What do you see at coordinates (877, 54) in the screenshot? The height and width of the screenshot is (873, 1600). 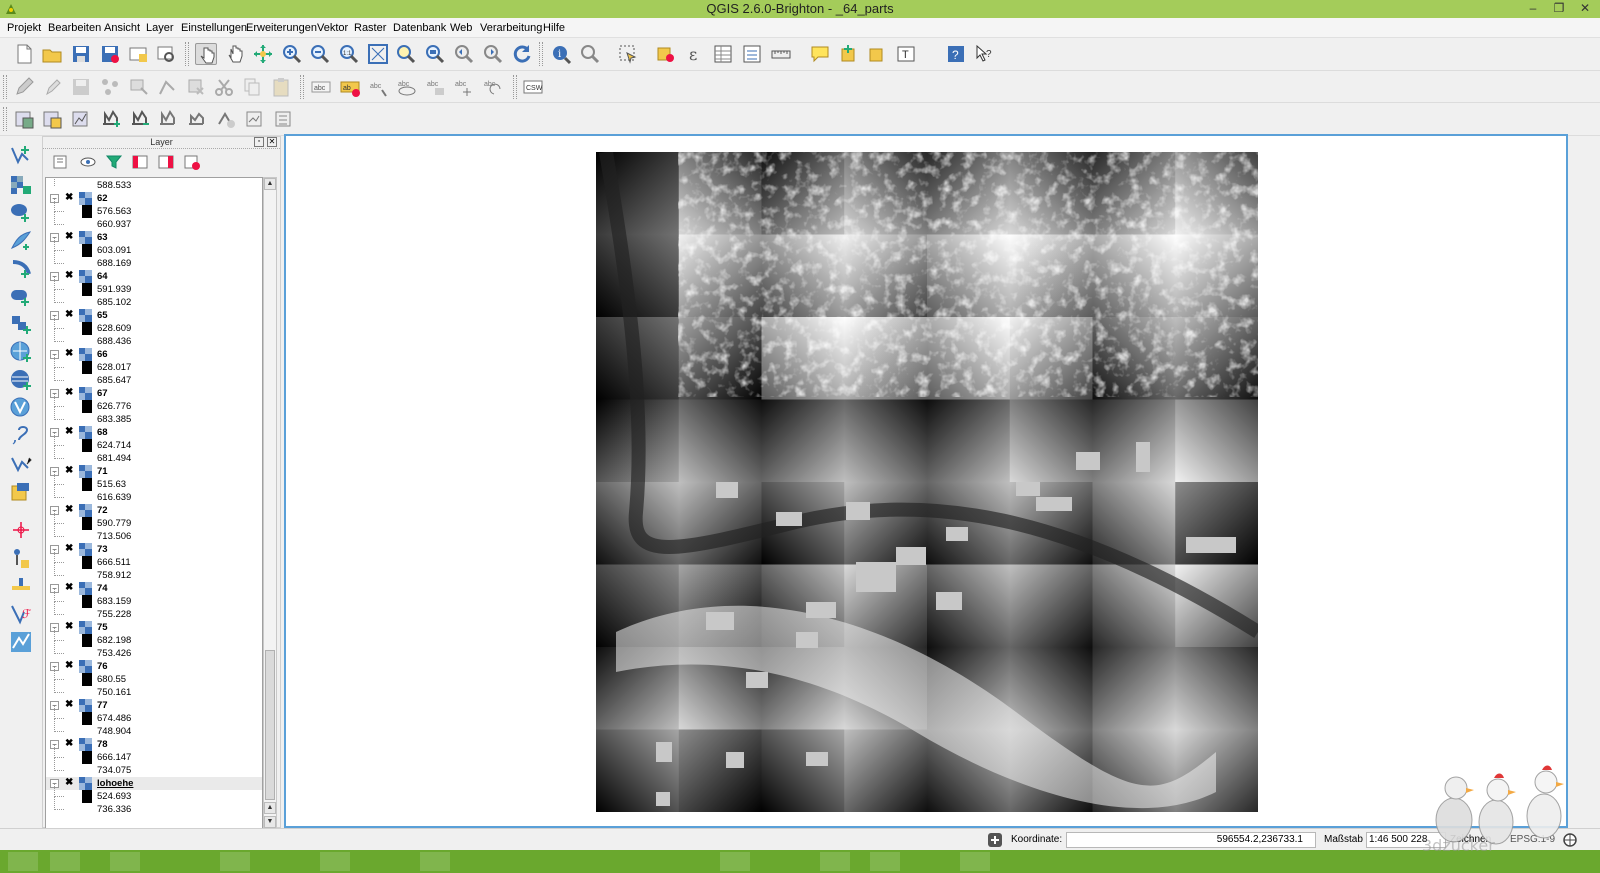 I see `show-bookmarks-icon` at bounding box center [877, 54].